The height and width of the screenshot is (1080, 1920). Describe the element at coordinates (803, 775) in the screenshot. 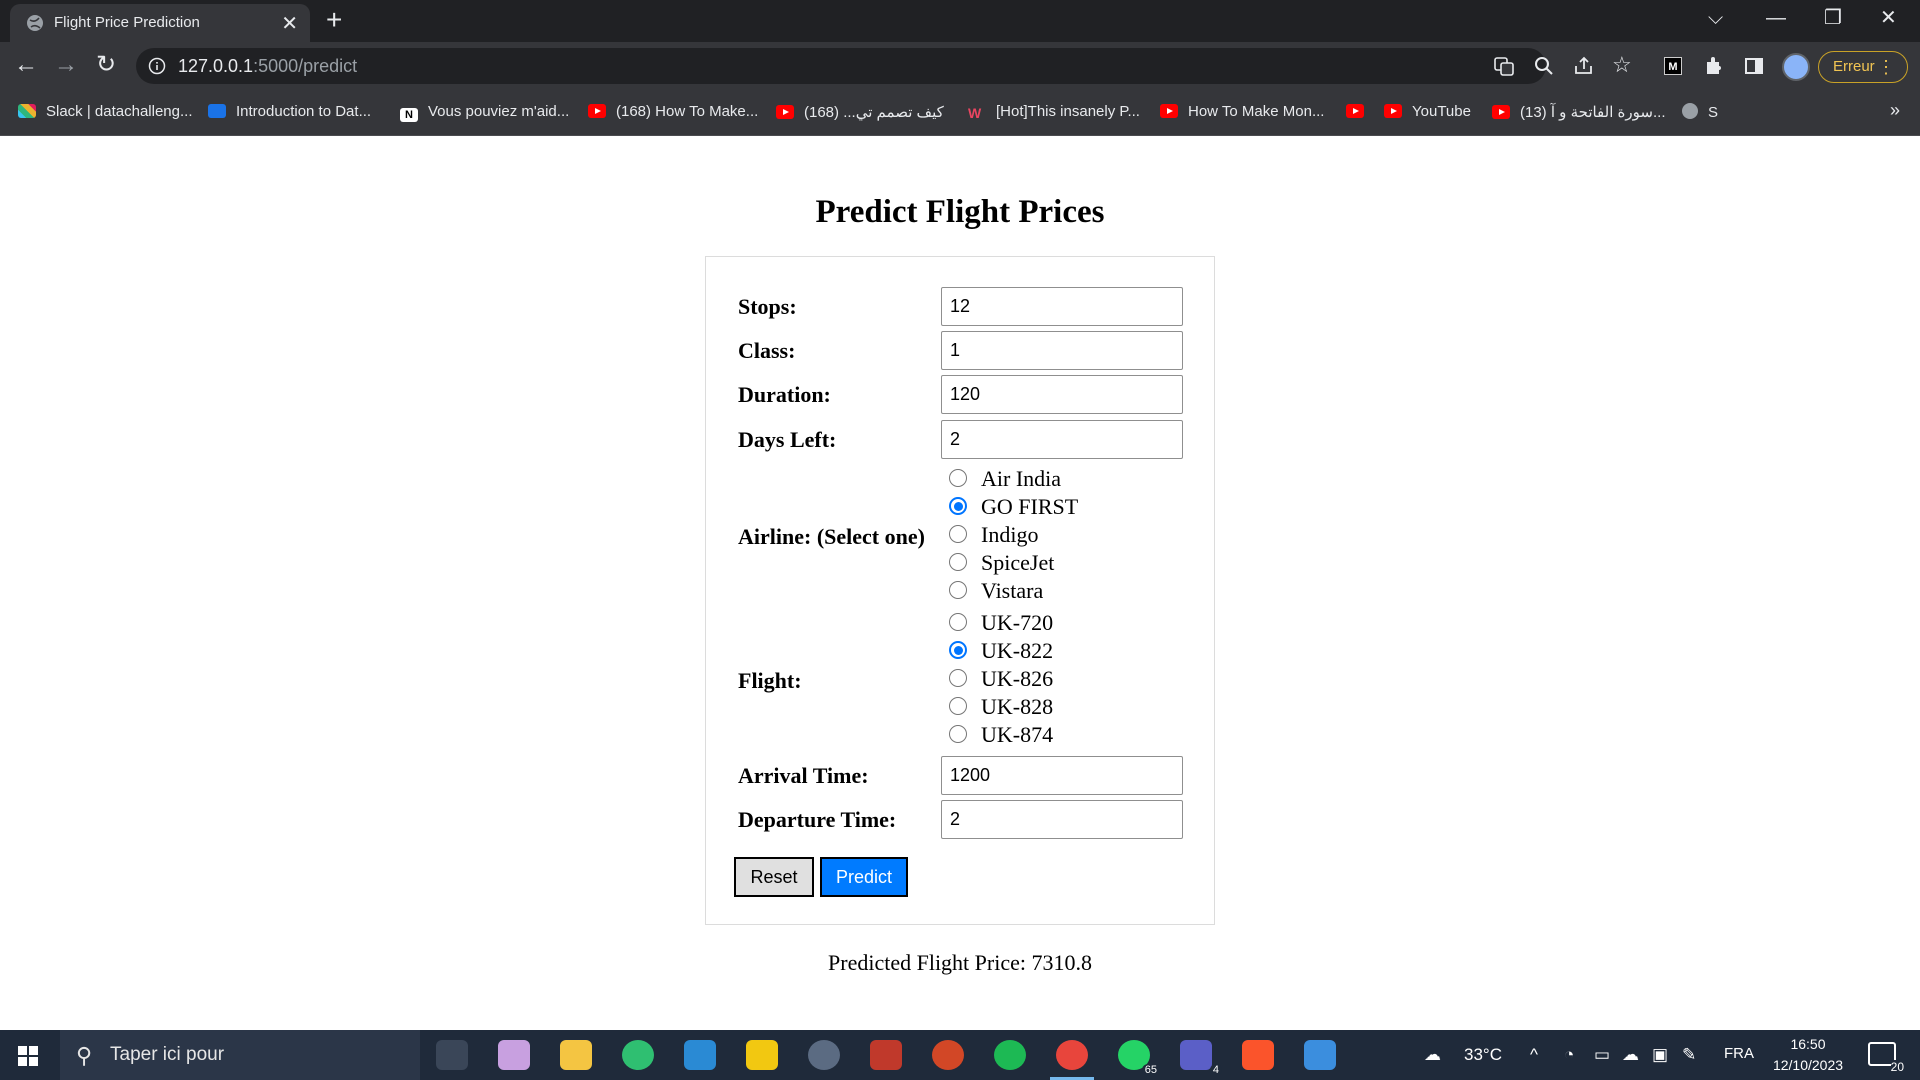

I see `arrival-time-label: Arrival Time:` at that location.